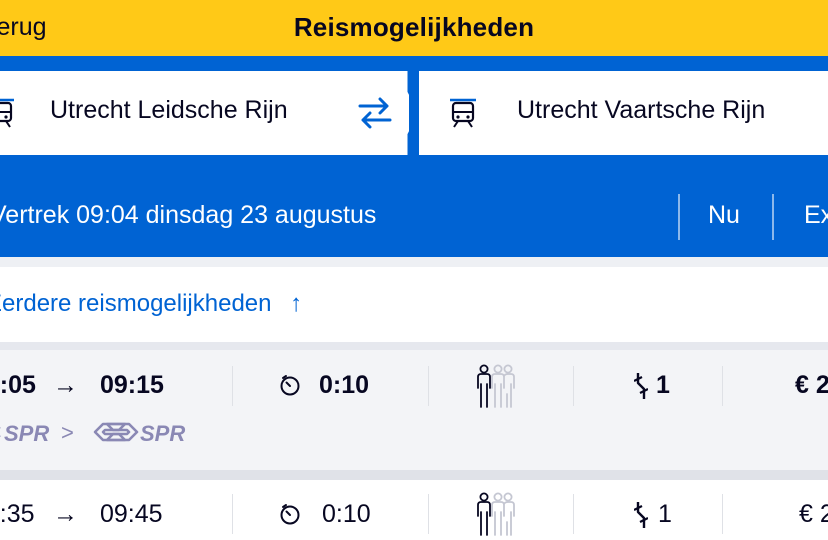 This screenshot has height=540, width=828. Describe the element at coordinates (816, 215) in the screenshot. I see `extra-options-button: Extra` at that location.